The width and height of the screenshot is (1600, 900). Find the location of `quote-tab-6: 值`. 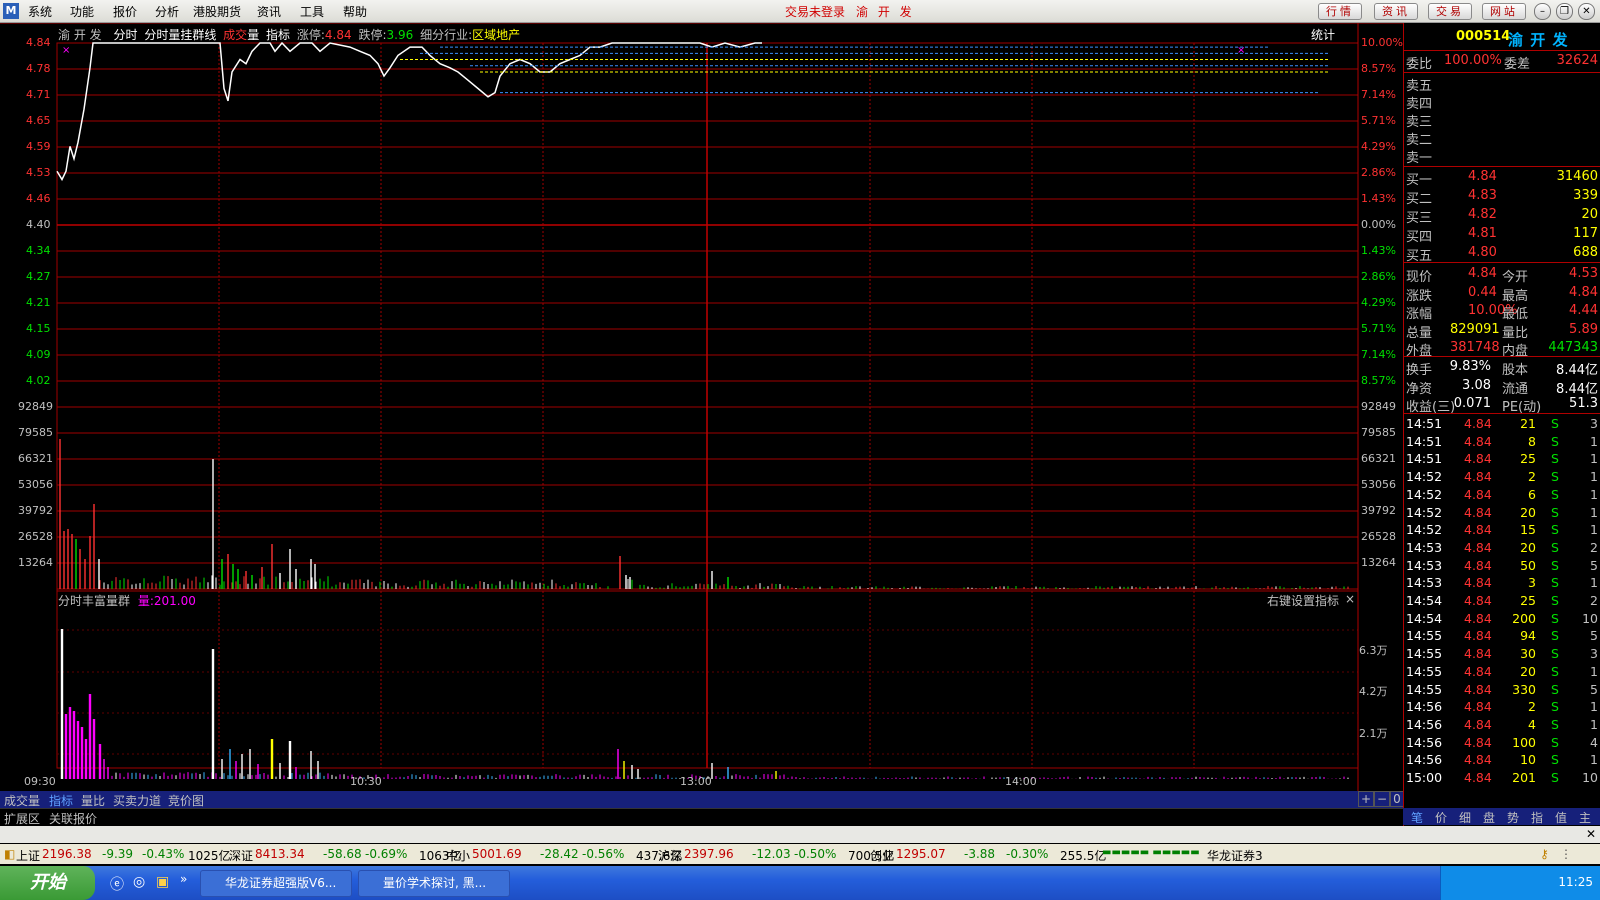

quote-tab-6: 值 is located at coordinates (1561, 817).